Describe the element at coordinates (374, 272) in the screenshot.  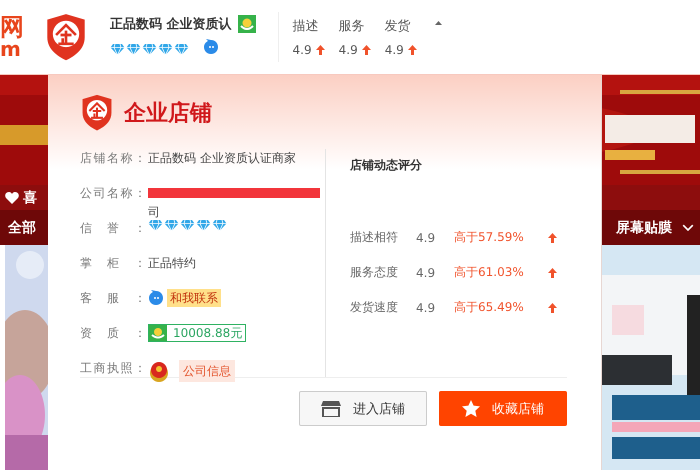
I see `score-label: 服务态度` at that location.